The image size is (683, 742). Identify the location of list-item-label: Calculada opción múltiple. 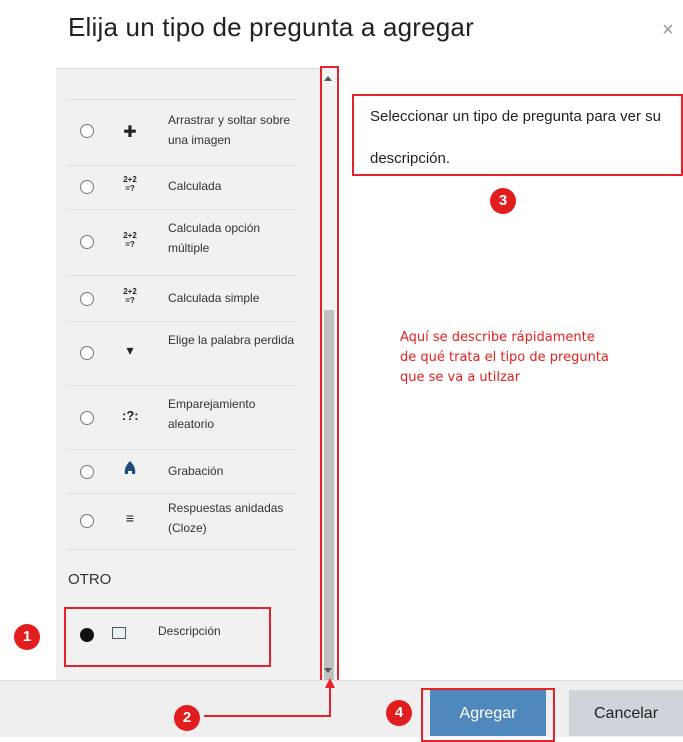
(214, 238).